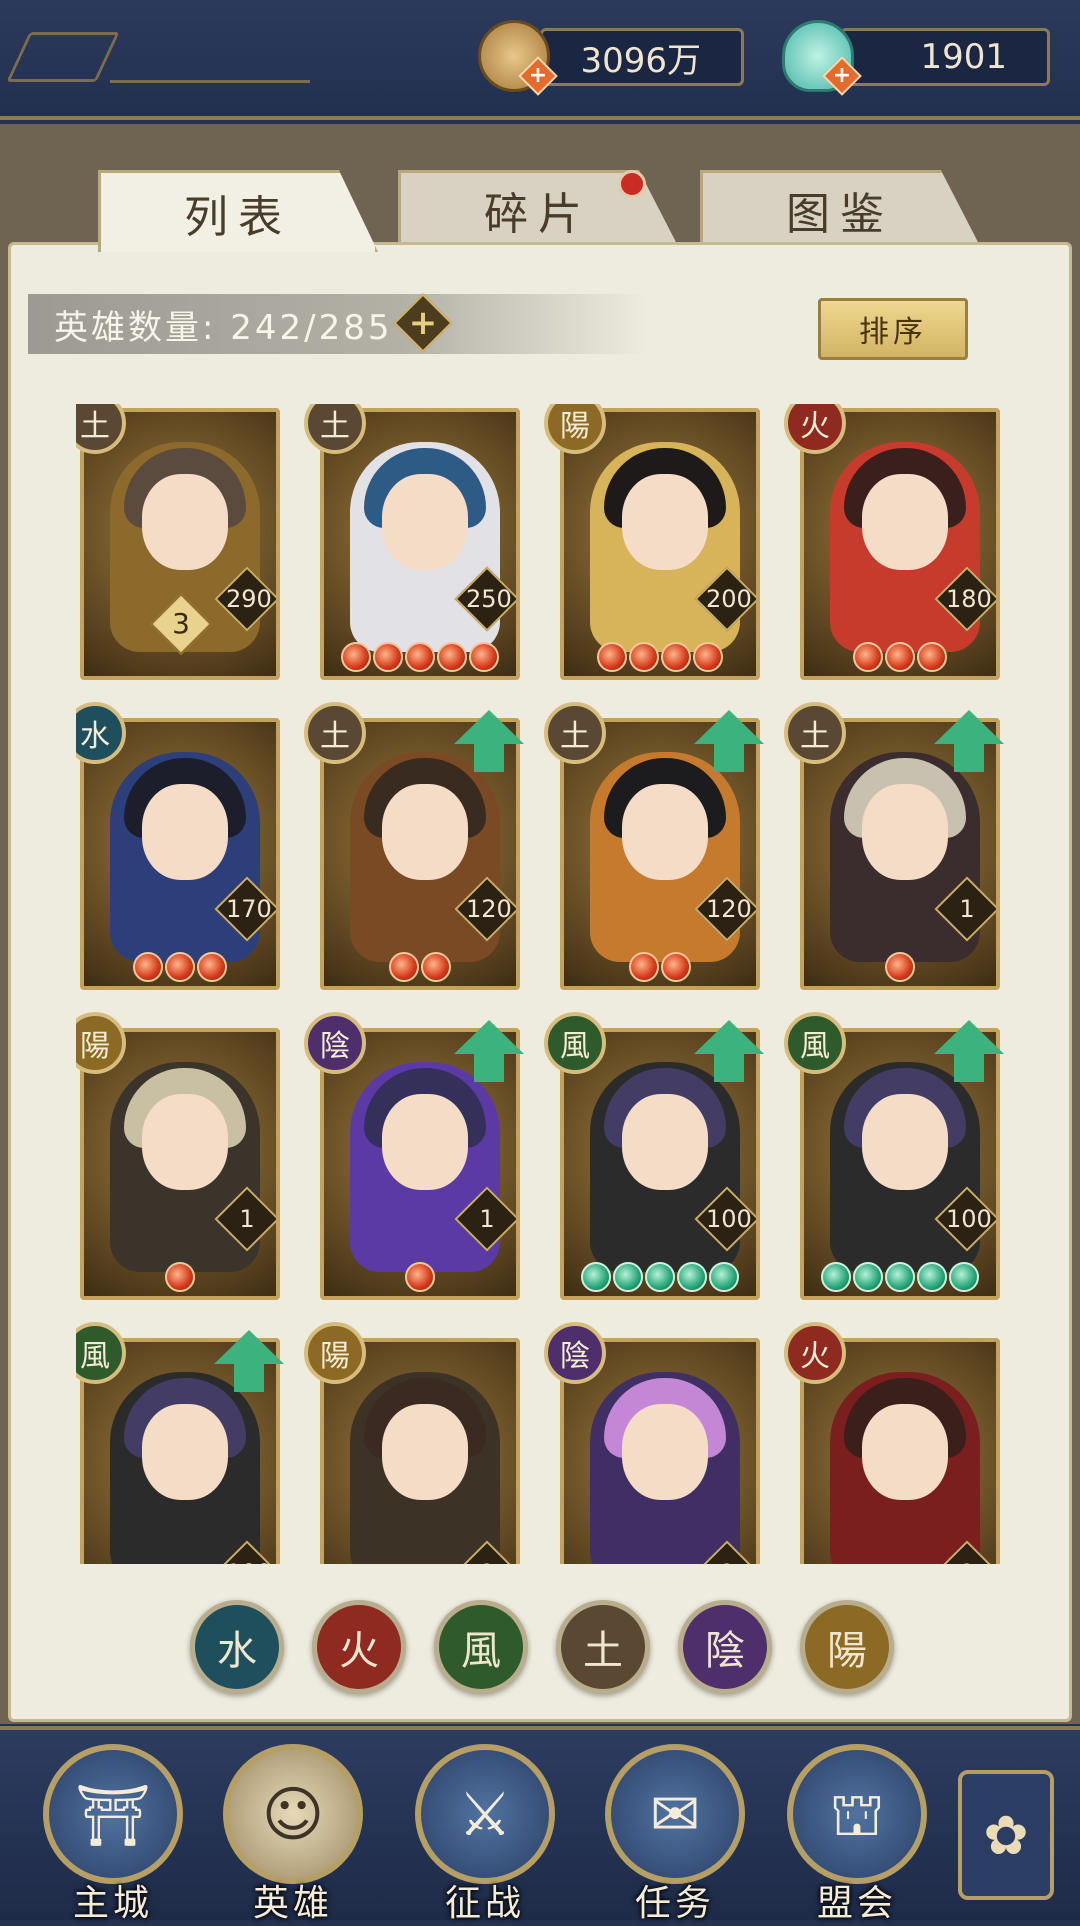 The width and height of the screenshot is (1080, 1926). What do you see at coordinates (632, 184) in the screenshot?
I see `notification-dot` at bounding box center [632, 184].